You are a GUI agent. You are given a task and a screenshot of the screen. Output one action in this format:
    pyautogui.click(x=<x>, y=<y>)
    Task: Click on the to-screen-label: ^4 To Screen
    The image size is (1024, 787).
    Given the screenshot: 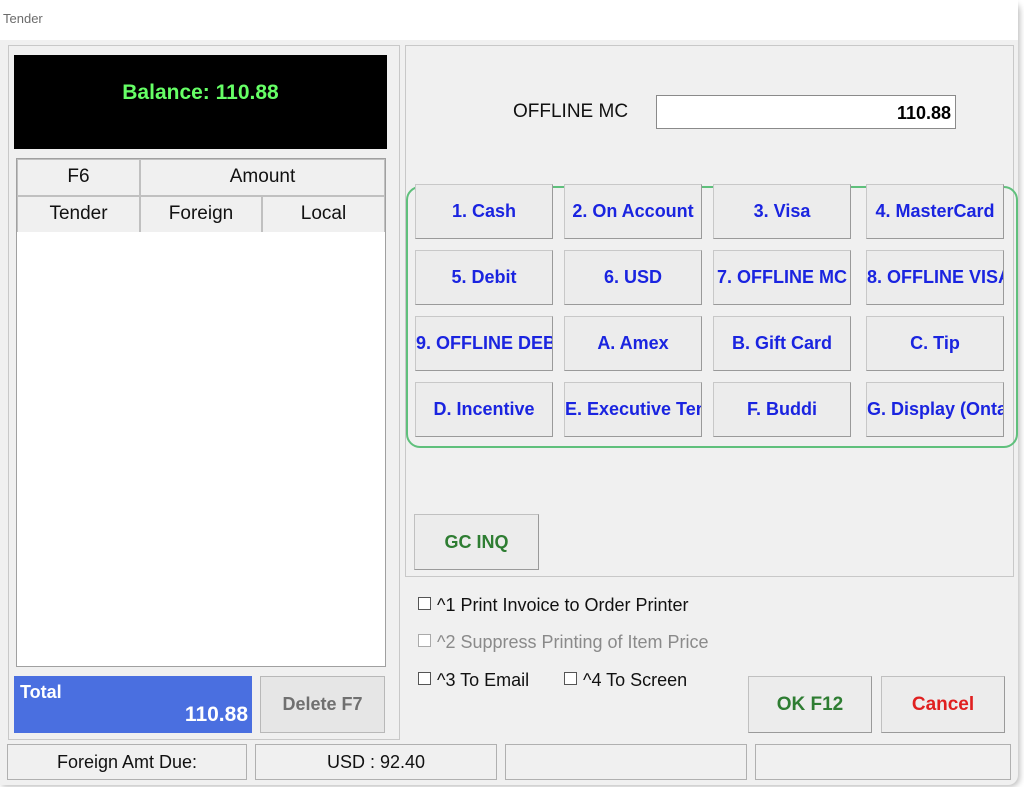 What is the action you would take?
    pyautogui.click(x=635, y=680)
    